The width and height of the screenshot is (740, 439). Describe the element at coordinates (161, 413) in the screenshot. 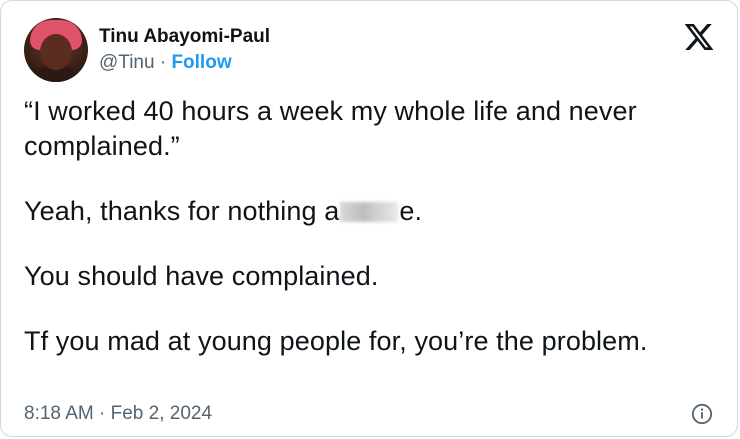

I see `tweet-date: Feb 2, 2024` at that location.